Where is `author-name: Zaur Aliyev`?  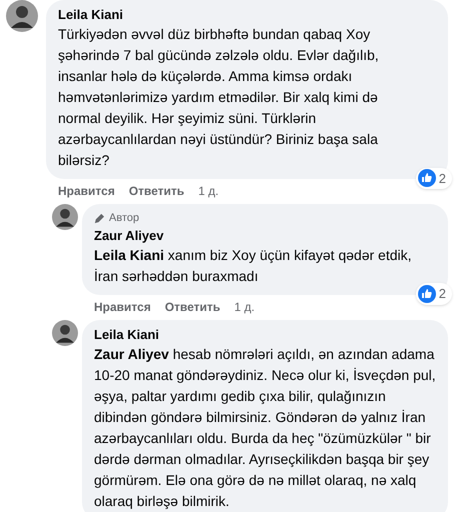
author-name: Zaur Aliyev is located at coordinates (265, 235).